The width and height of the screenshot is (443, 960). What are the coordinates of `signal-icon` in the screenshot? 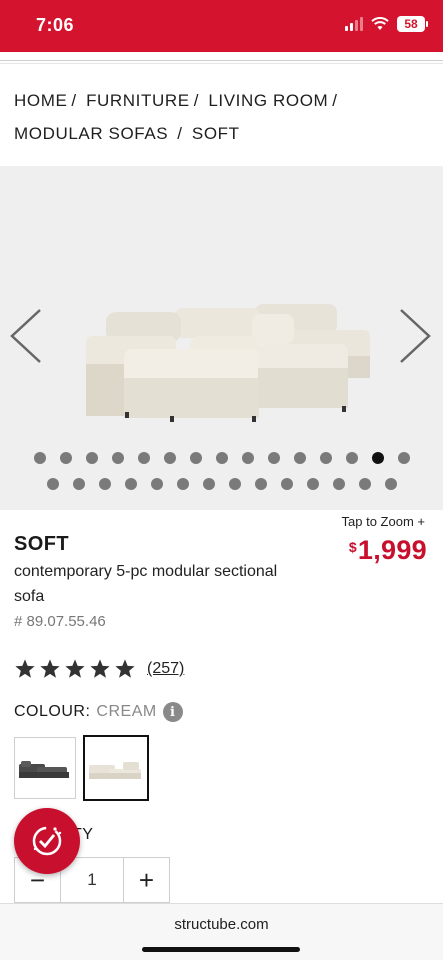 It's located at (354, 24).